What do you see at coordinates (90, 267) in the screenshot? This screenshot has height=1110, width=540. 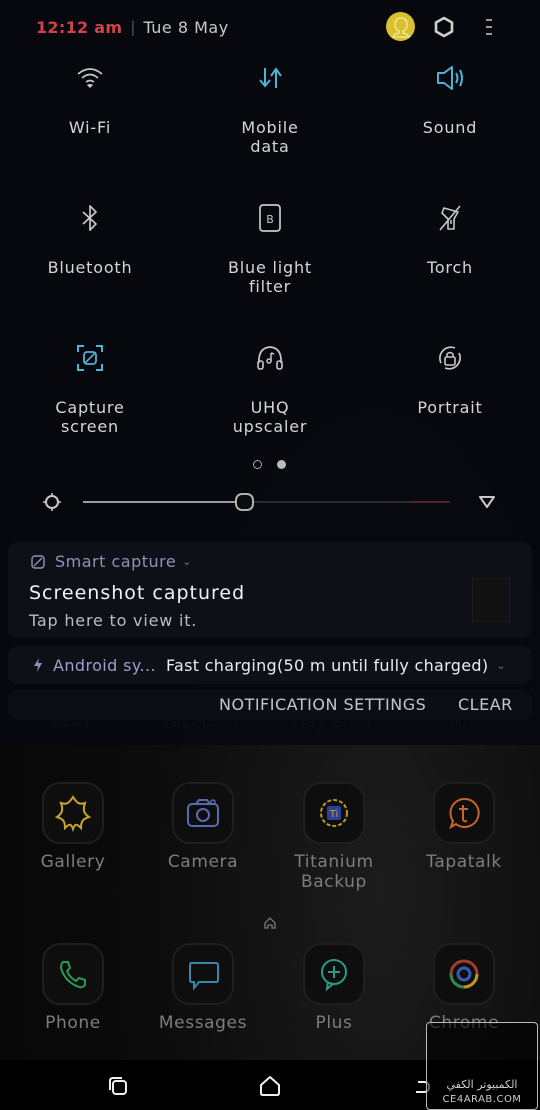 I see `tile-label: Bluetooth` at bounding box center [90, 267].